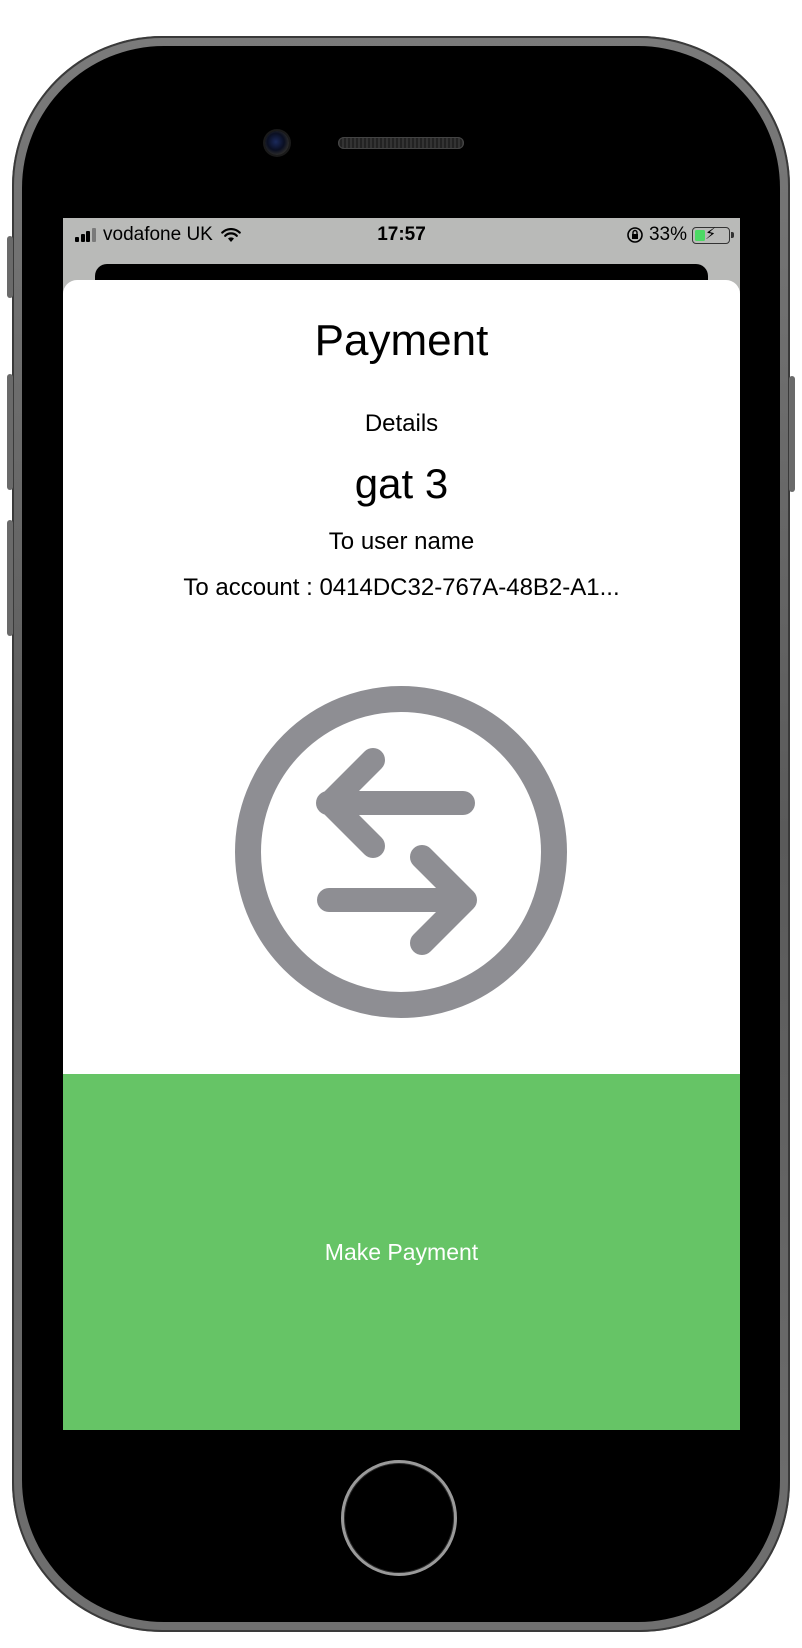  Describe the element at coordinates (277, 143) in the screenshot. I see `front-camera` at that location.